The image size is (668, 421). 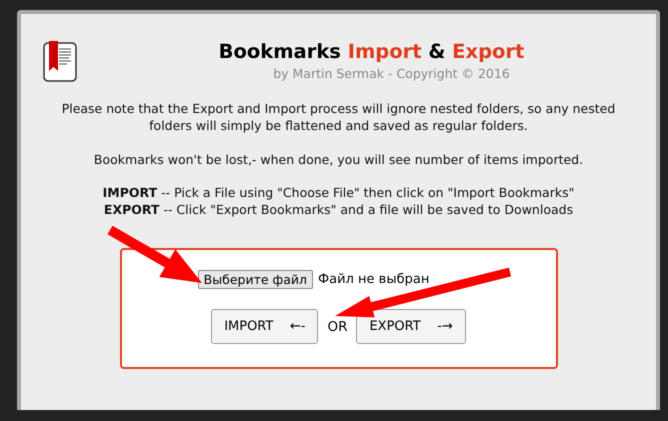 I want to click on choose-file-button: Выберите файл, so click(x=255, y=279).